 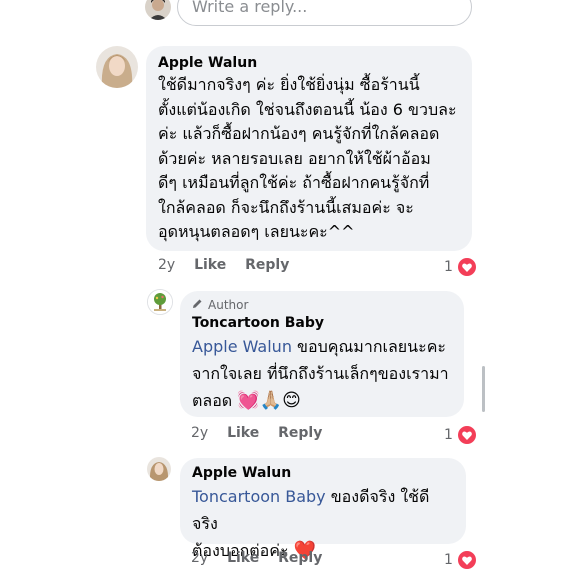 I want to click on mention-link: Apple Walun, so click(x=242, y=346).